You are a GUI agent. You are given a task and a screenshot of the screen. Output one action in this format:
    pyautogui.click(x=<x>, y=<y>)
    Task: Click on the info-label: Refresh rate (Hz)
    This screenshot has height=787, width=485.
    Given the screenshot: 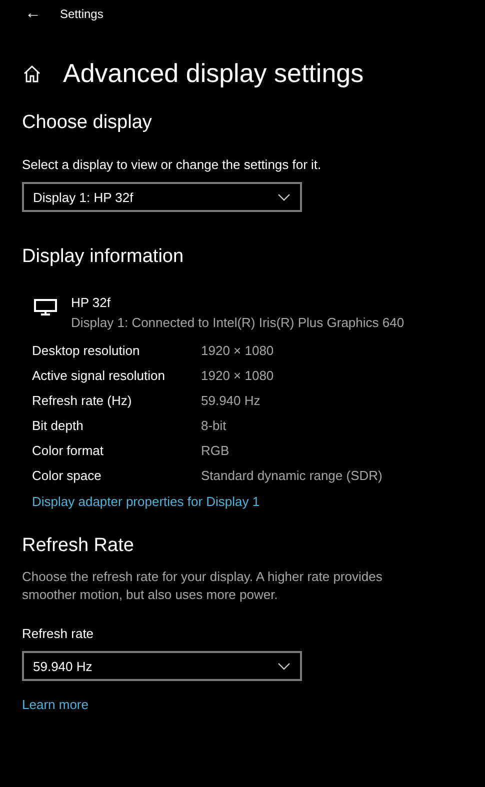 What is the action you would take?
    pyautogui.click(x=82, y=401)
    